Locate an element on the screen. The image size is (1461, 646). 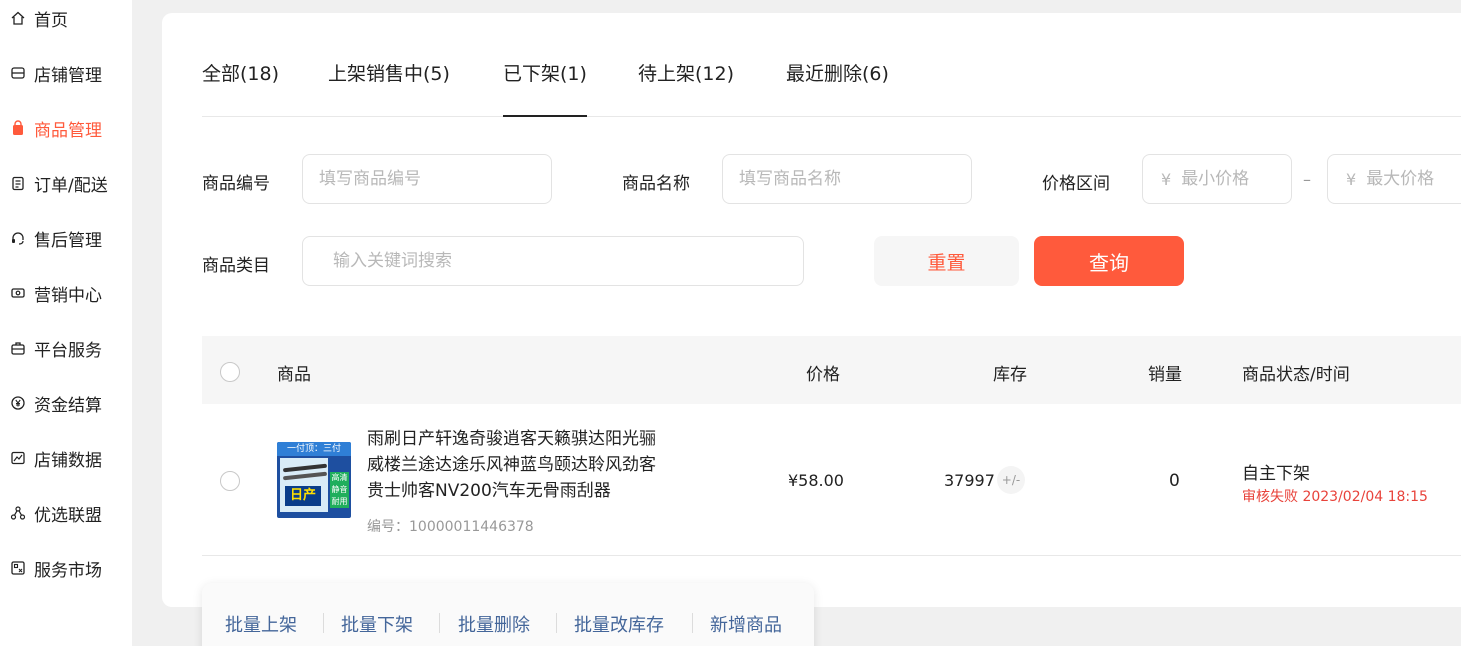
sidebar-item-marketing: 营销中心 is located at coordinates (56, 293).